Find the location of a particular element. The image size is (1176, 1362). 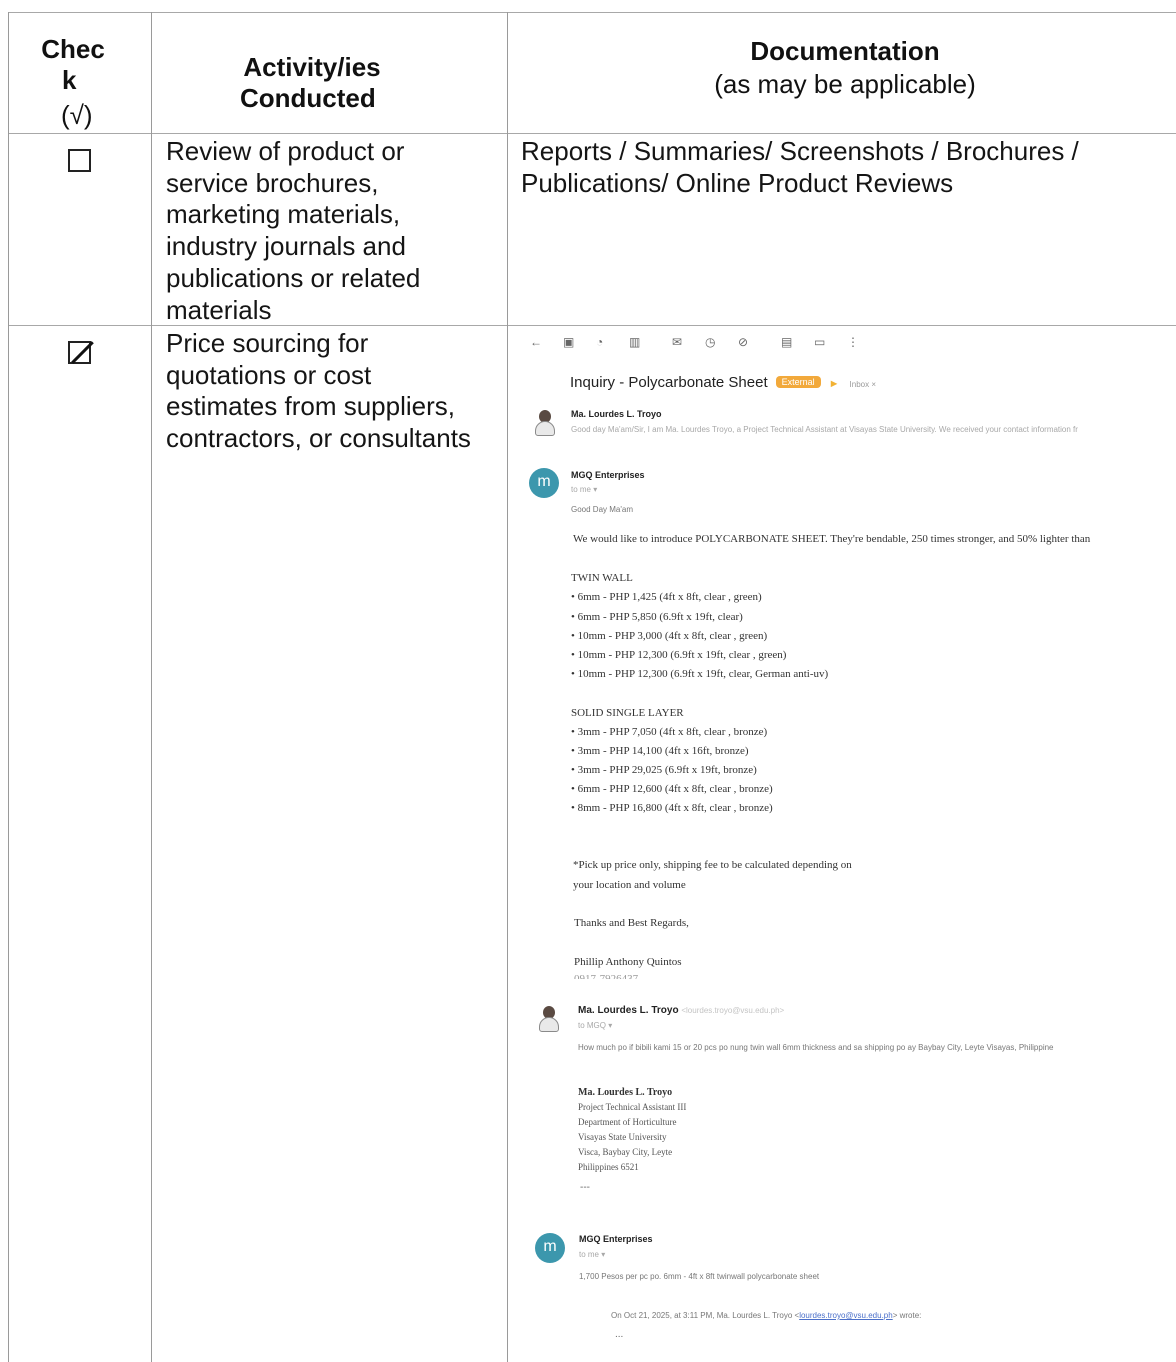

twin-wall-title: TWIN WALL is located at coordinates (602, 578).